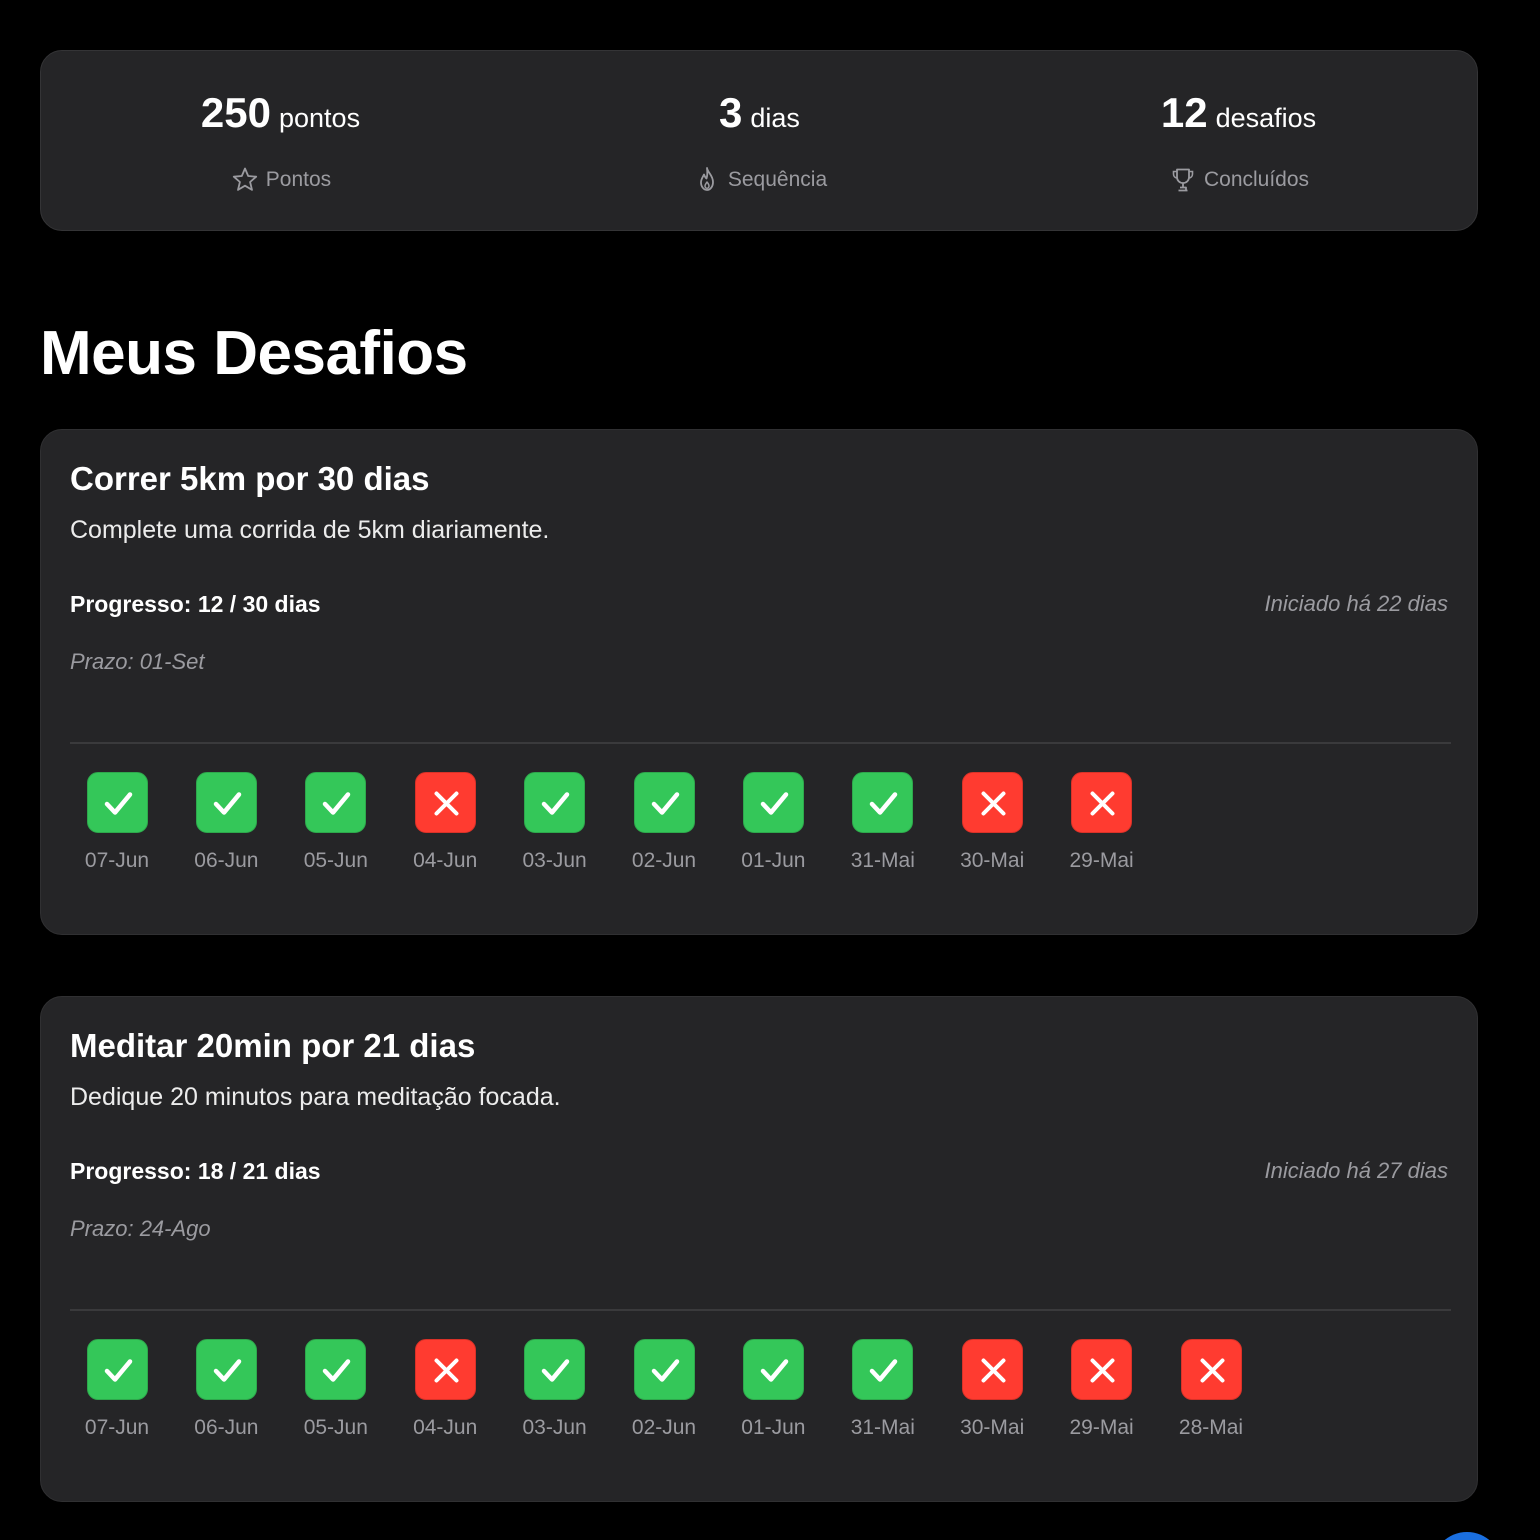 This screenshot has width=1540, height=1540. Describe the element at coordinates (280, 113) in the screenshot. I see `stat-points-value-row: 250 pontos` at that location.